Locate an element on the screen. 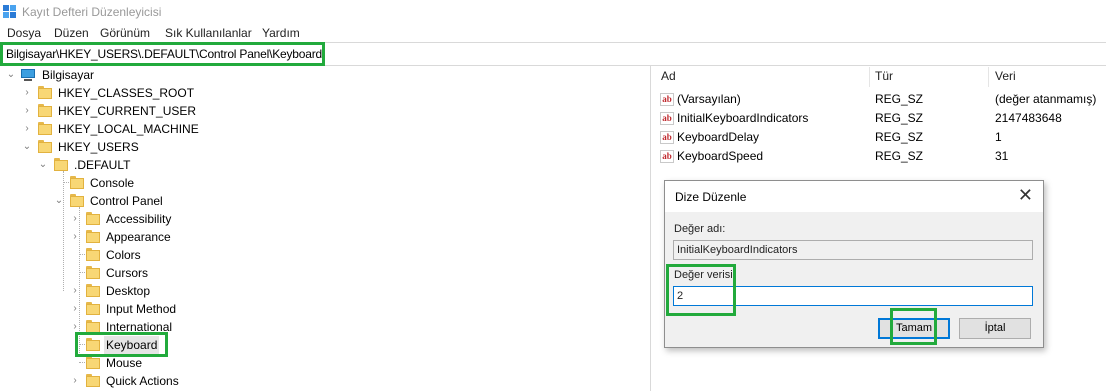  tree-node-control-panel: ⌄ Control Panel is located at coordinates (150, 201).